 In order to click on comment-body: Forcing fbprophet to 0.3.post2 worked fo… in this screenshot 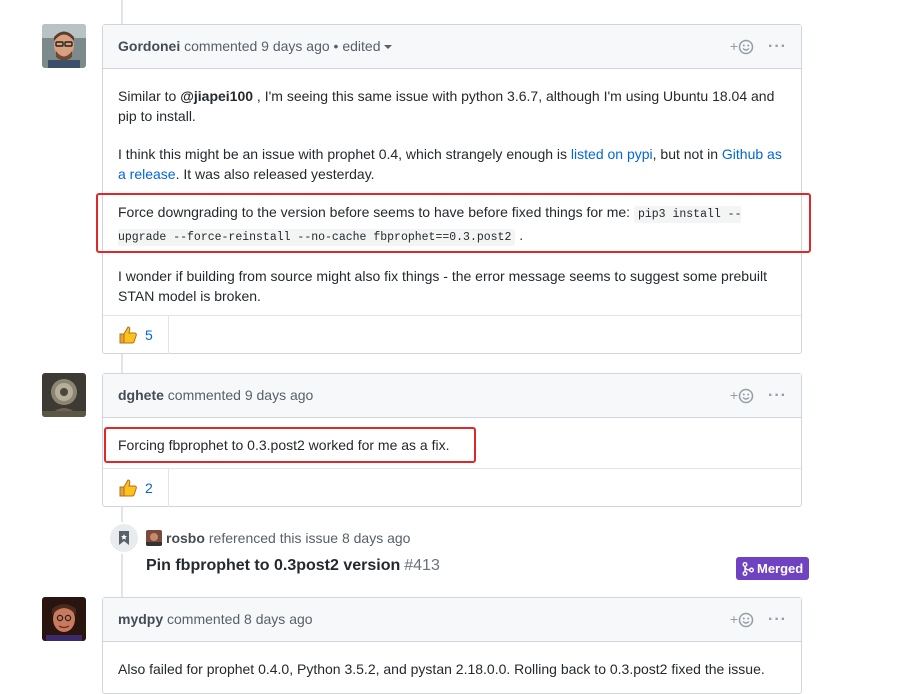, I will do `click(452, 445)`.